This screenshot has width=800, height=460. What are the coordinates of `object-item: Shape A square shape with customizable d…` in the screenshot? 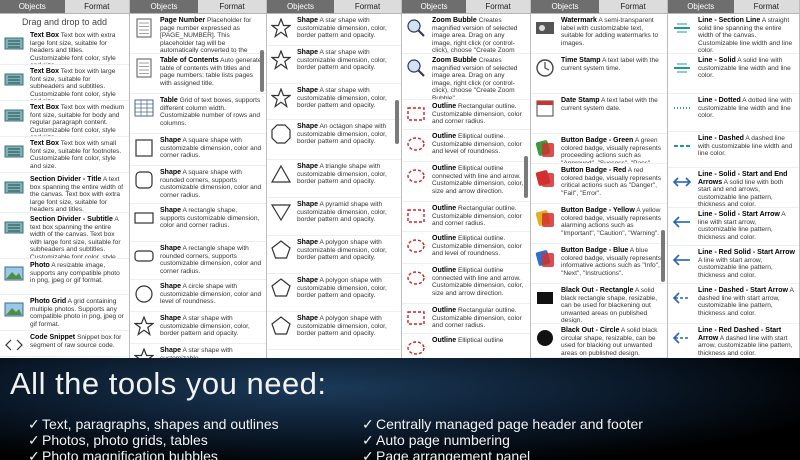 It's located at (198, 150).